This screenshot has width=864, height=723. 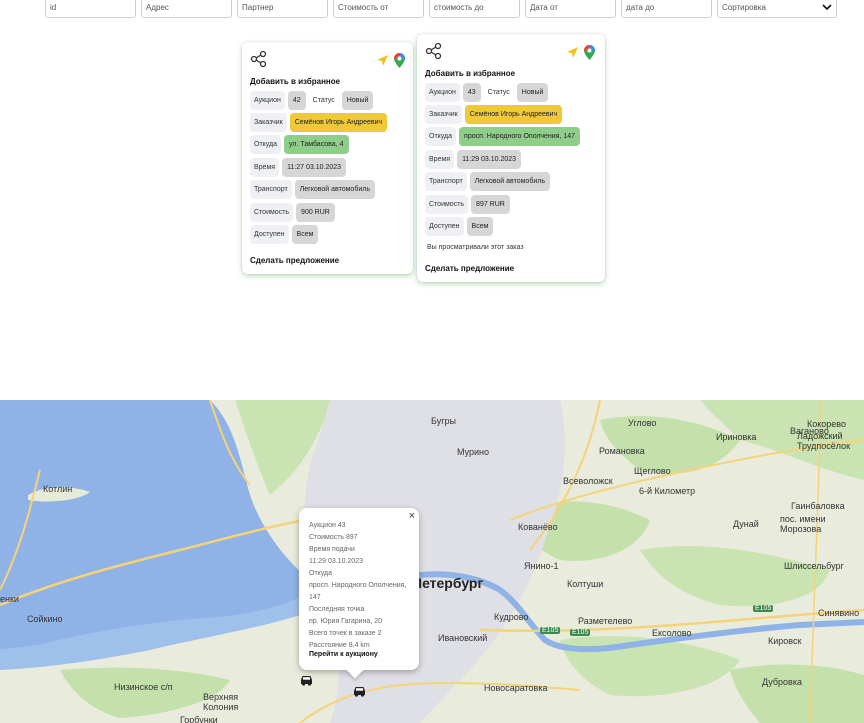 I want to click on popup-line: Аукцион 43, so click(x=327, y=525).